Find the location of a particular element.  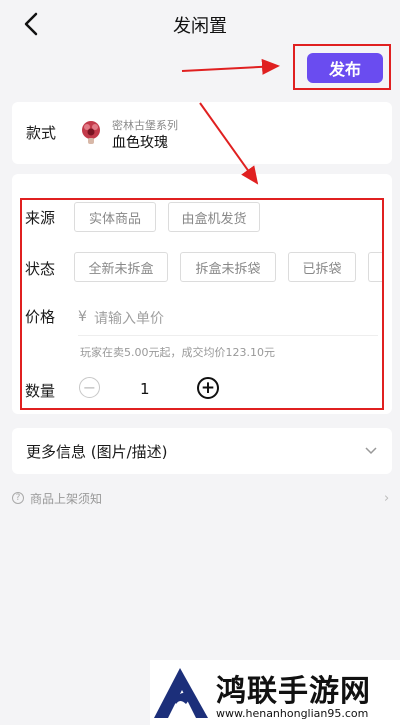

style-card: 款式 密林古堡系列 血色玫瑰 is located at coordinates (202, 133).